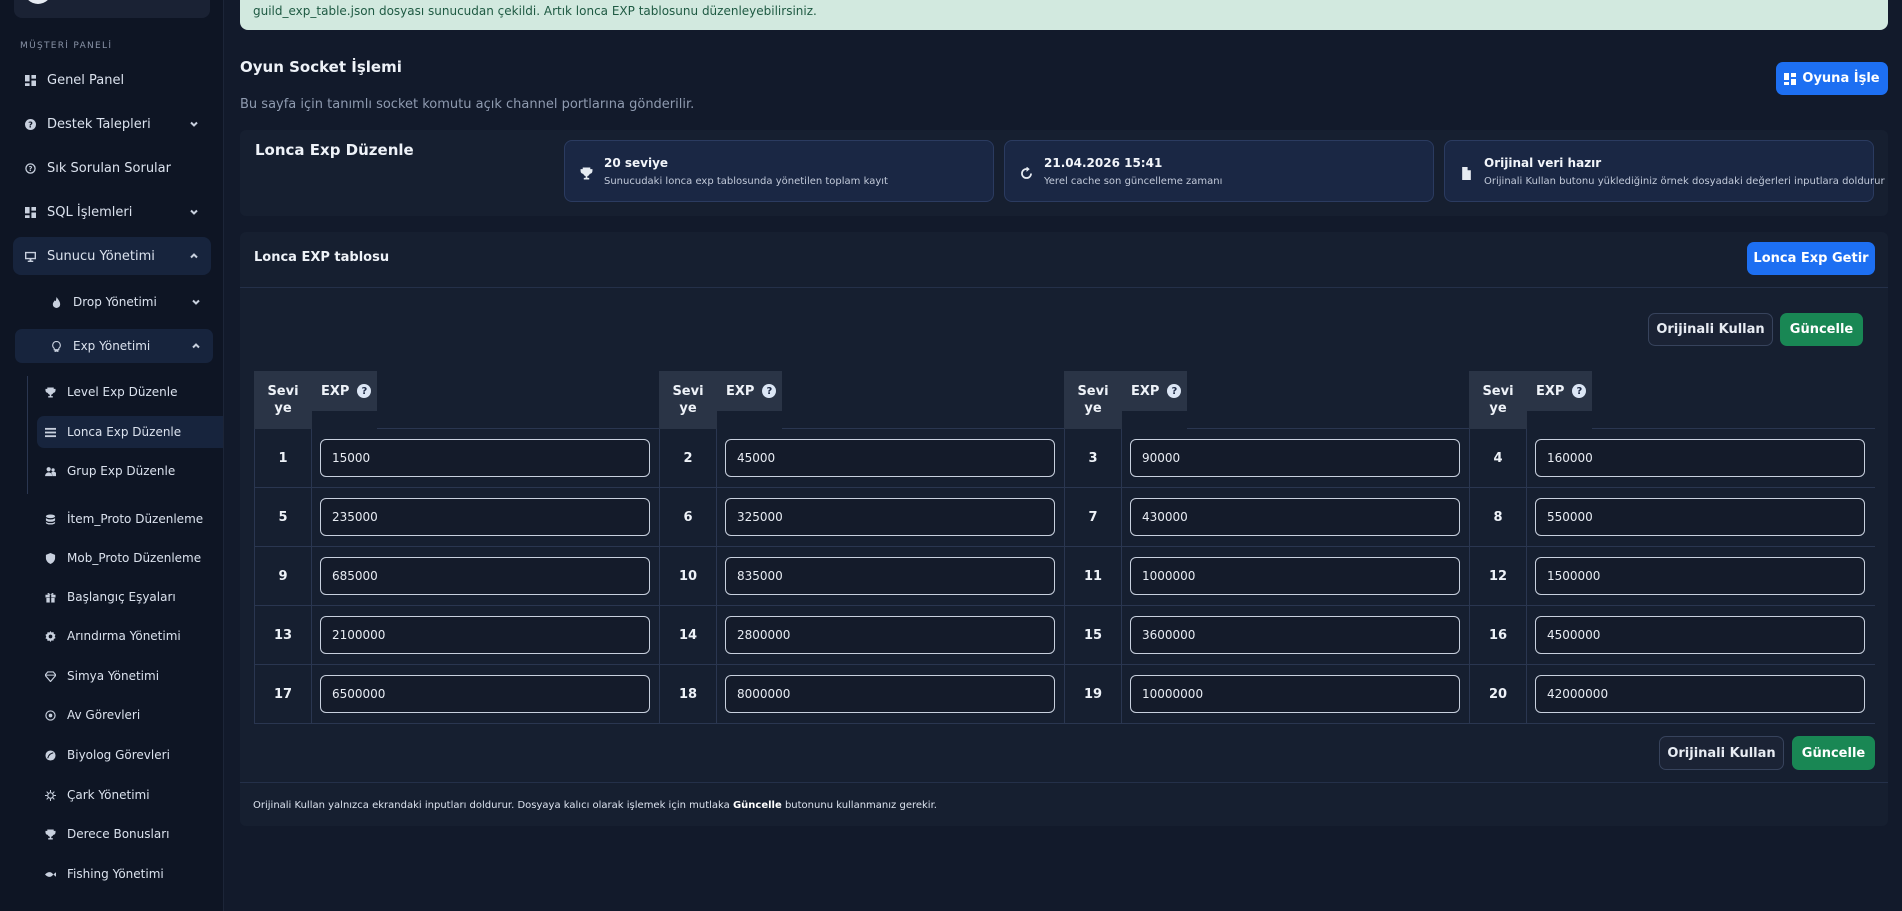  What do you see at coordinates (112, 636) in the screenshot?
I see `sidebar-item-arindirma: Arındırma Yönetimi` at bounding box center [112, 636].